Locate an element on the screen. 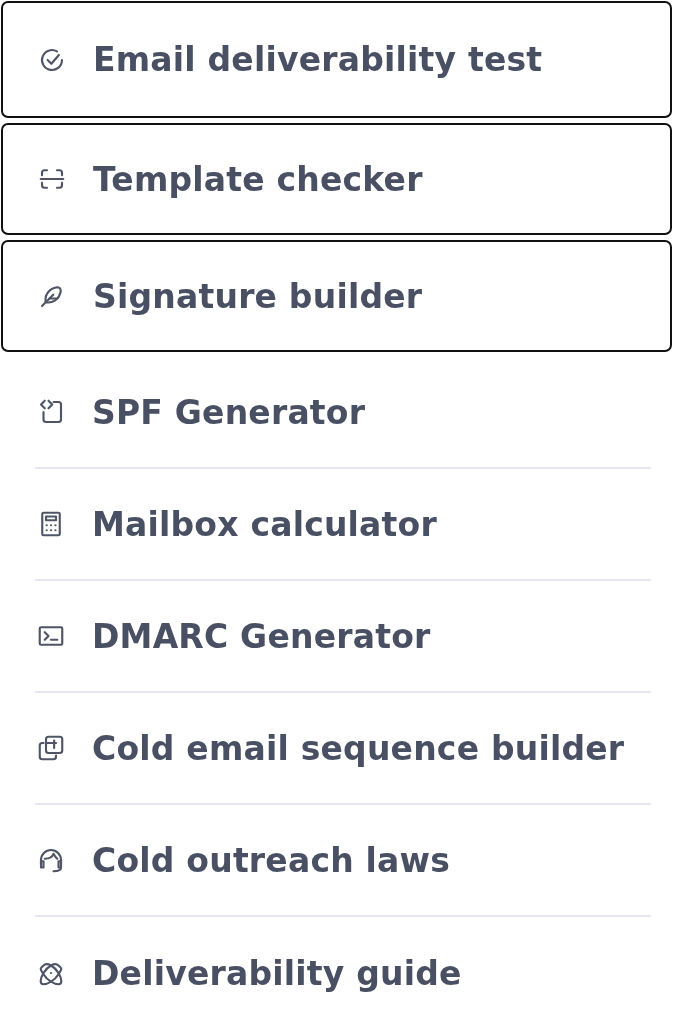 The height and width of the screenshot is (1024, 673). tool-item: SPF Generator is located at coordinates (343, 413).